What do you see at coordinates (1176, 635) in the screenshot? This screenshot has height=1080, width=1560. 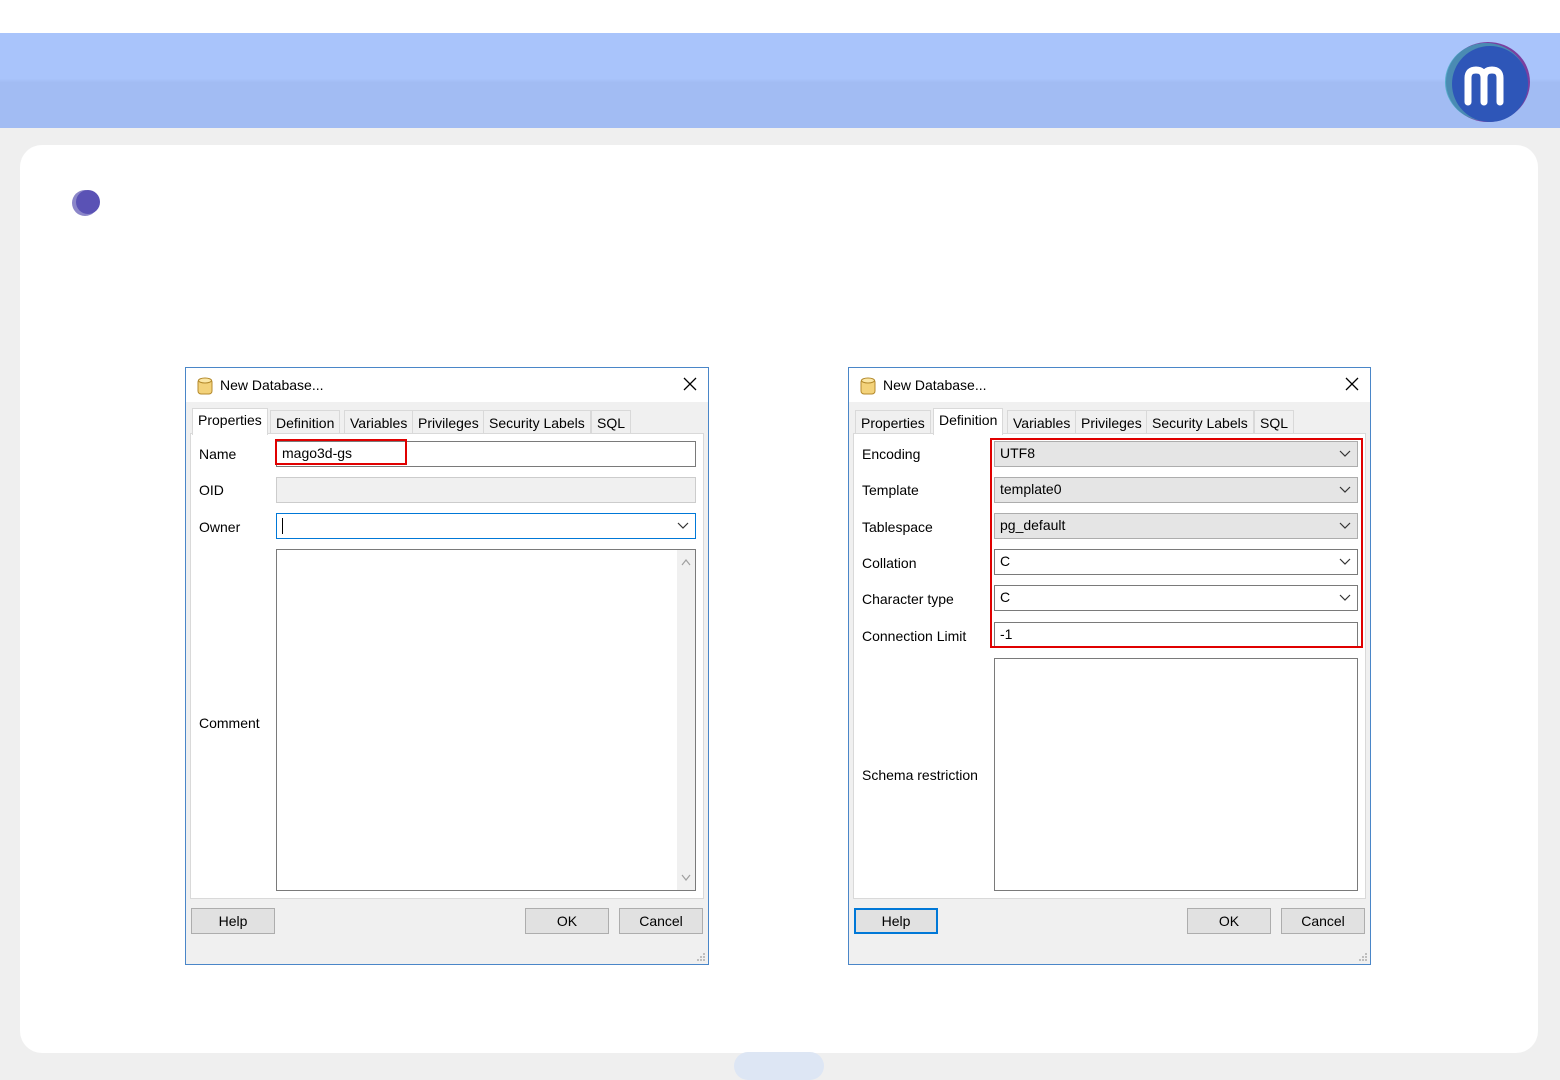 I see `connection-limit-input: -1` at bounding box center [1176, 635].